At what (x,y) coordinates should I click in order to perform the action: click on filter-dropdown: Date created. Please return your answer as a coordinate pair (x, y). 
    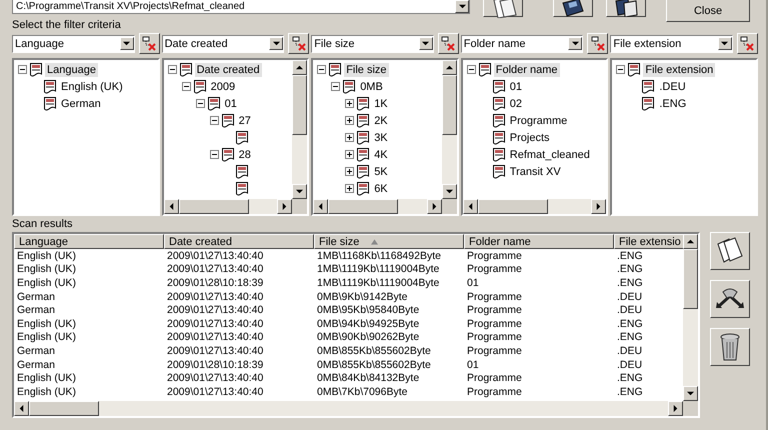
    Looking at the image, I should click on (223, 43).